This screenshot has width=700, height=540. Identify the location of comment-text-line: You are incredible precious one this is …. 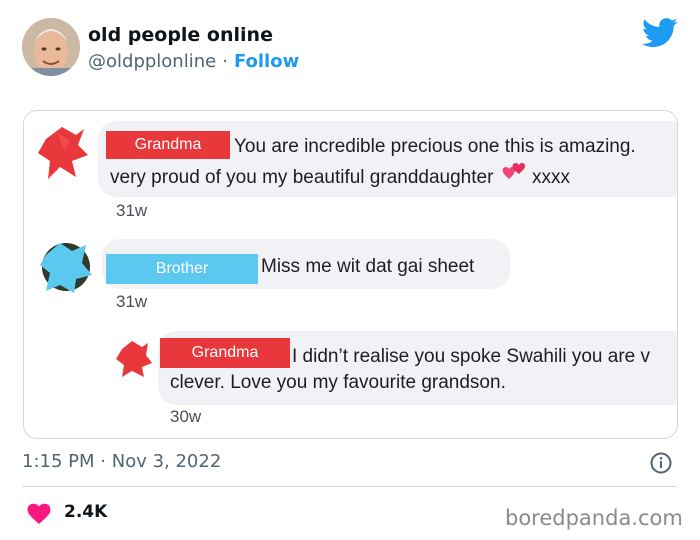
(435, 146).